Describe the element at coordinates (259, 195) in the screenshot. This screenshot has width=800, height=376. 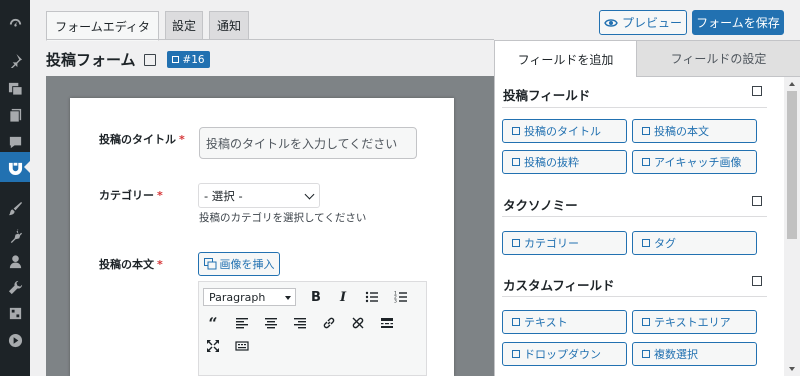
I see `category-select: - 選択 -` at that location.